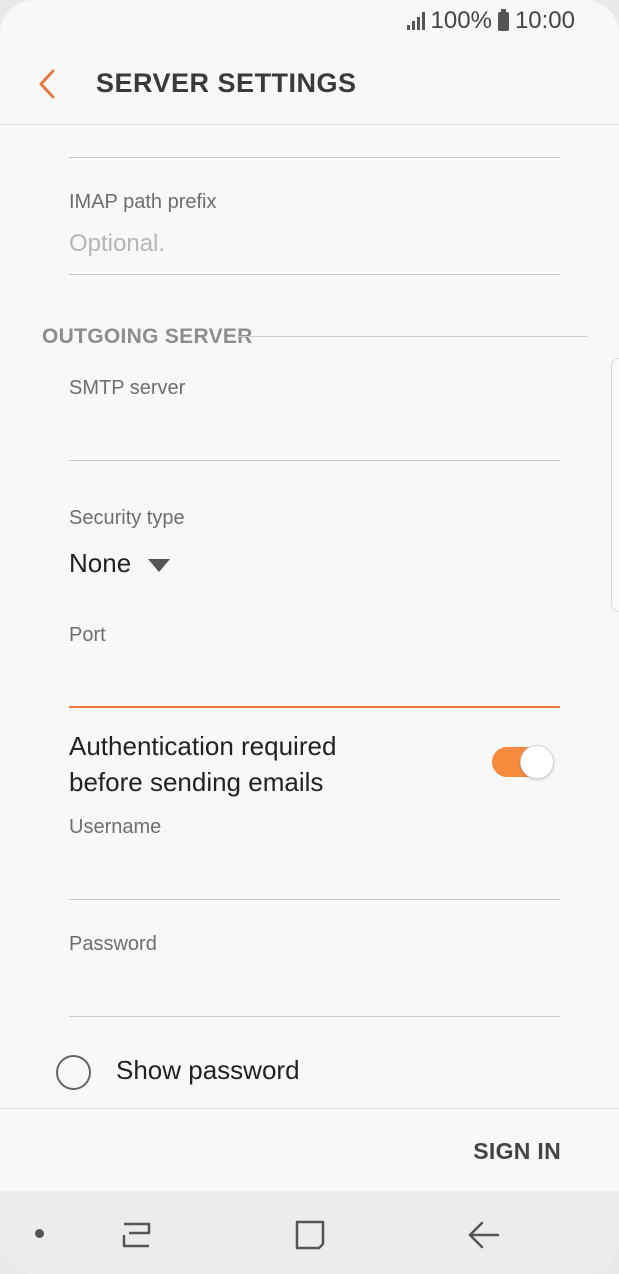  I want to click on port-input, so click(314, 680).